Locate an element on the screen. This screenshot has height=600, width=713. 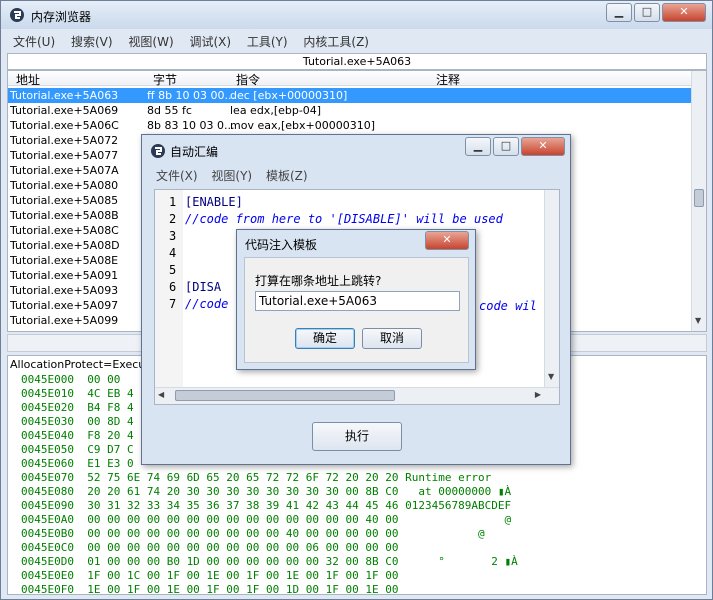
row-instruction: mov eax,[ebx+00000310] is located at coordinates (303, 125).